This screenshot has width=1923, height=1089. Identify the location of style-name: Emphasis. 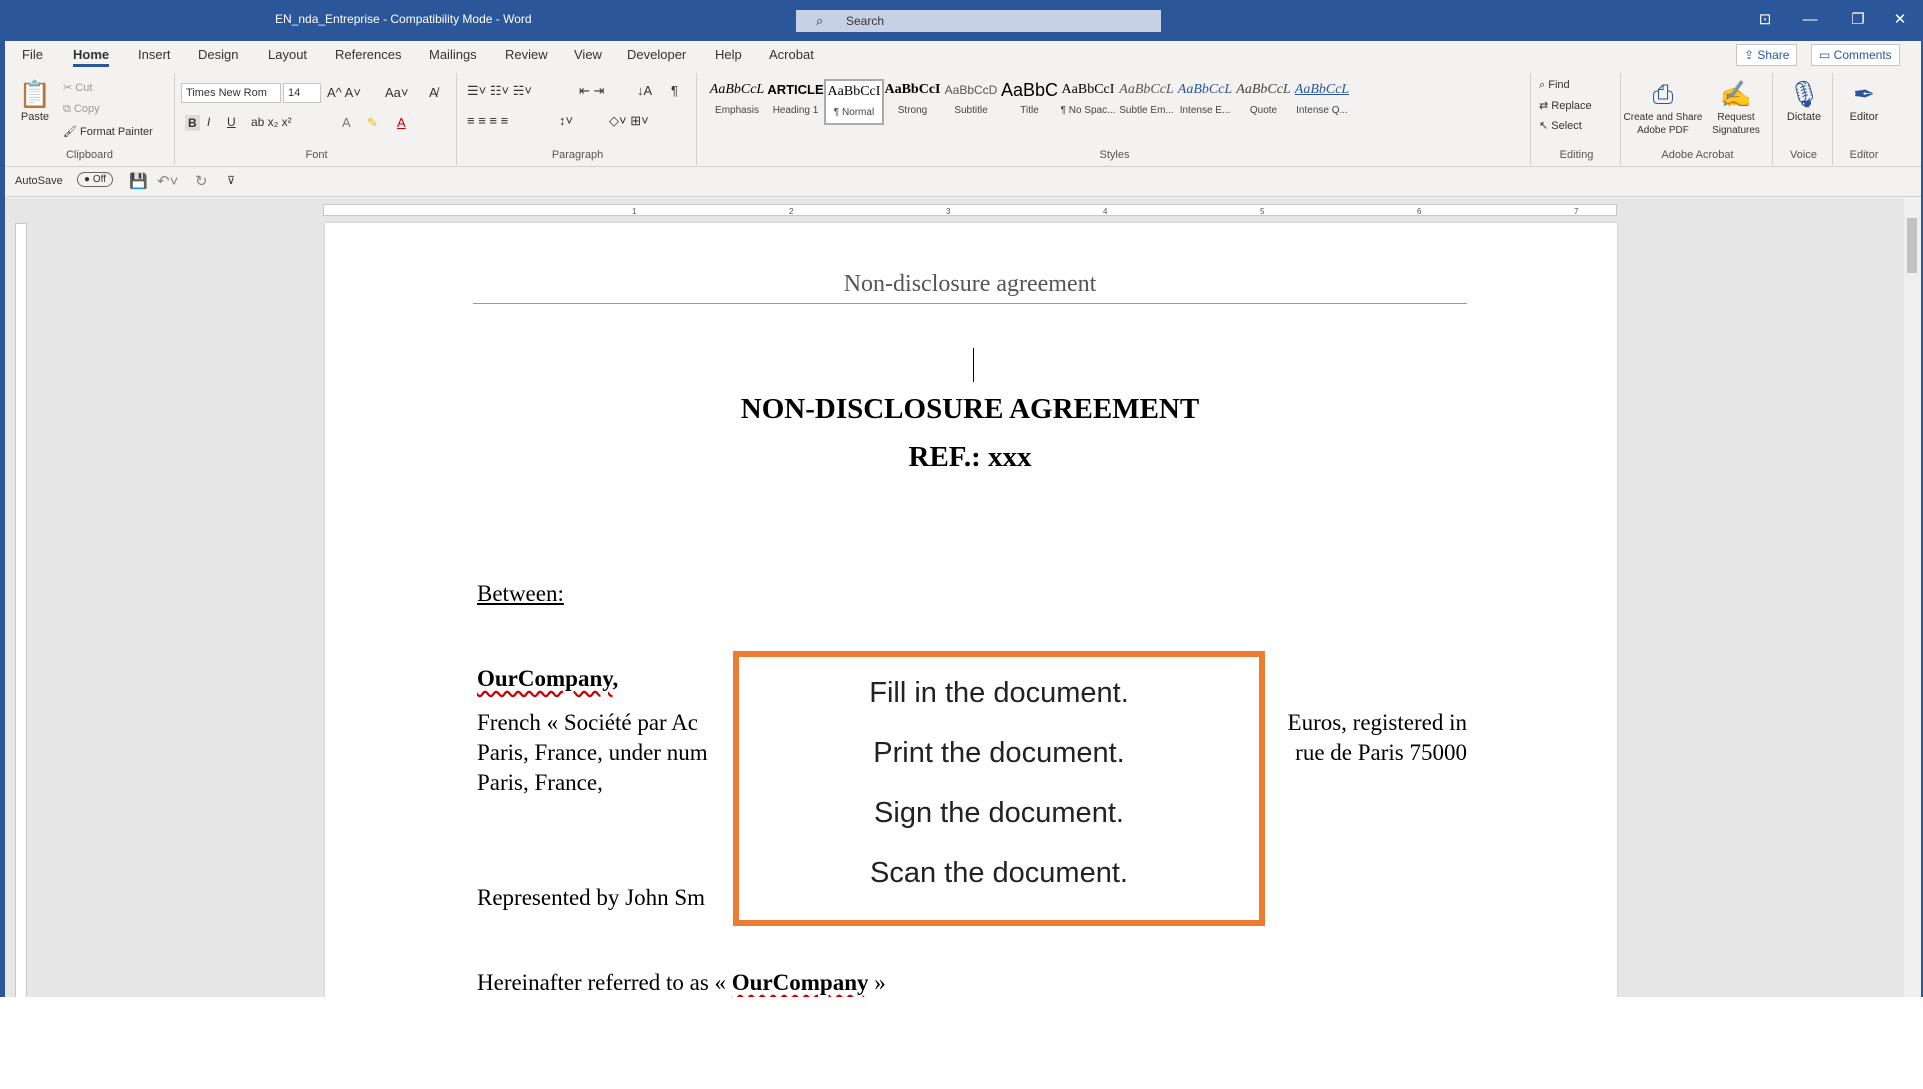
(737, 110).